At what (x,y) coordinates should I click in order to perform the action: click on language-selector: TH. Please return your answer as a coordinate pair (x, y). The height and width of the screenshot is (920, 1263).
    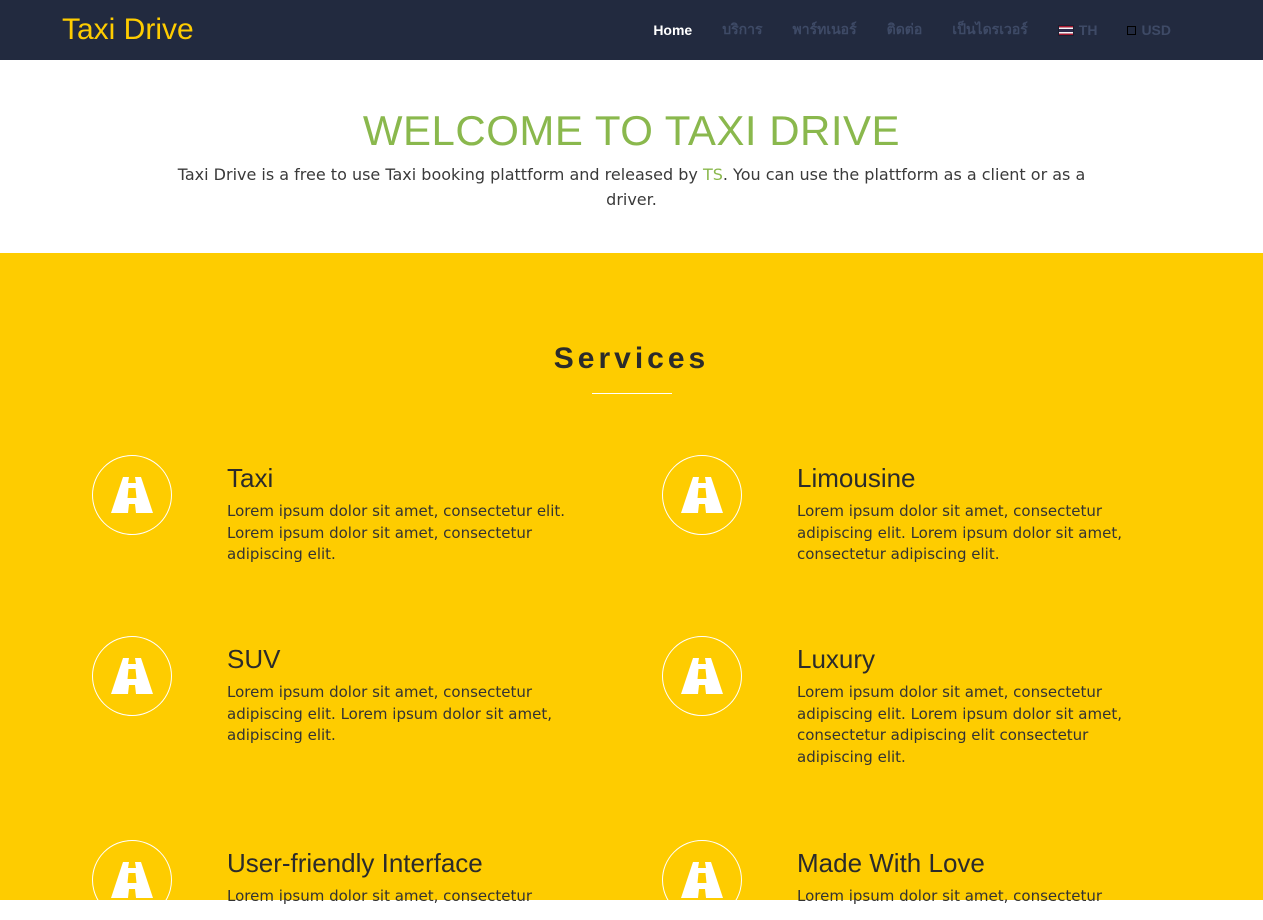
    Looking at the image, I should click on (1077, 30).